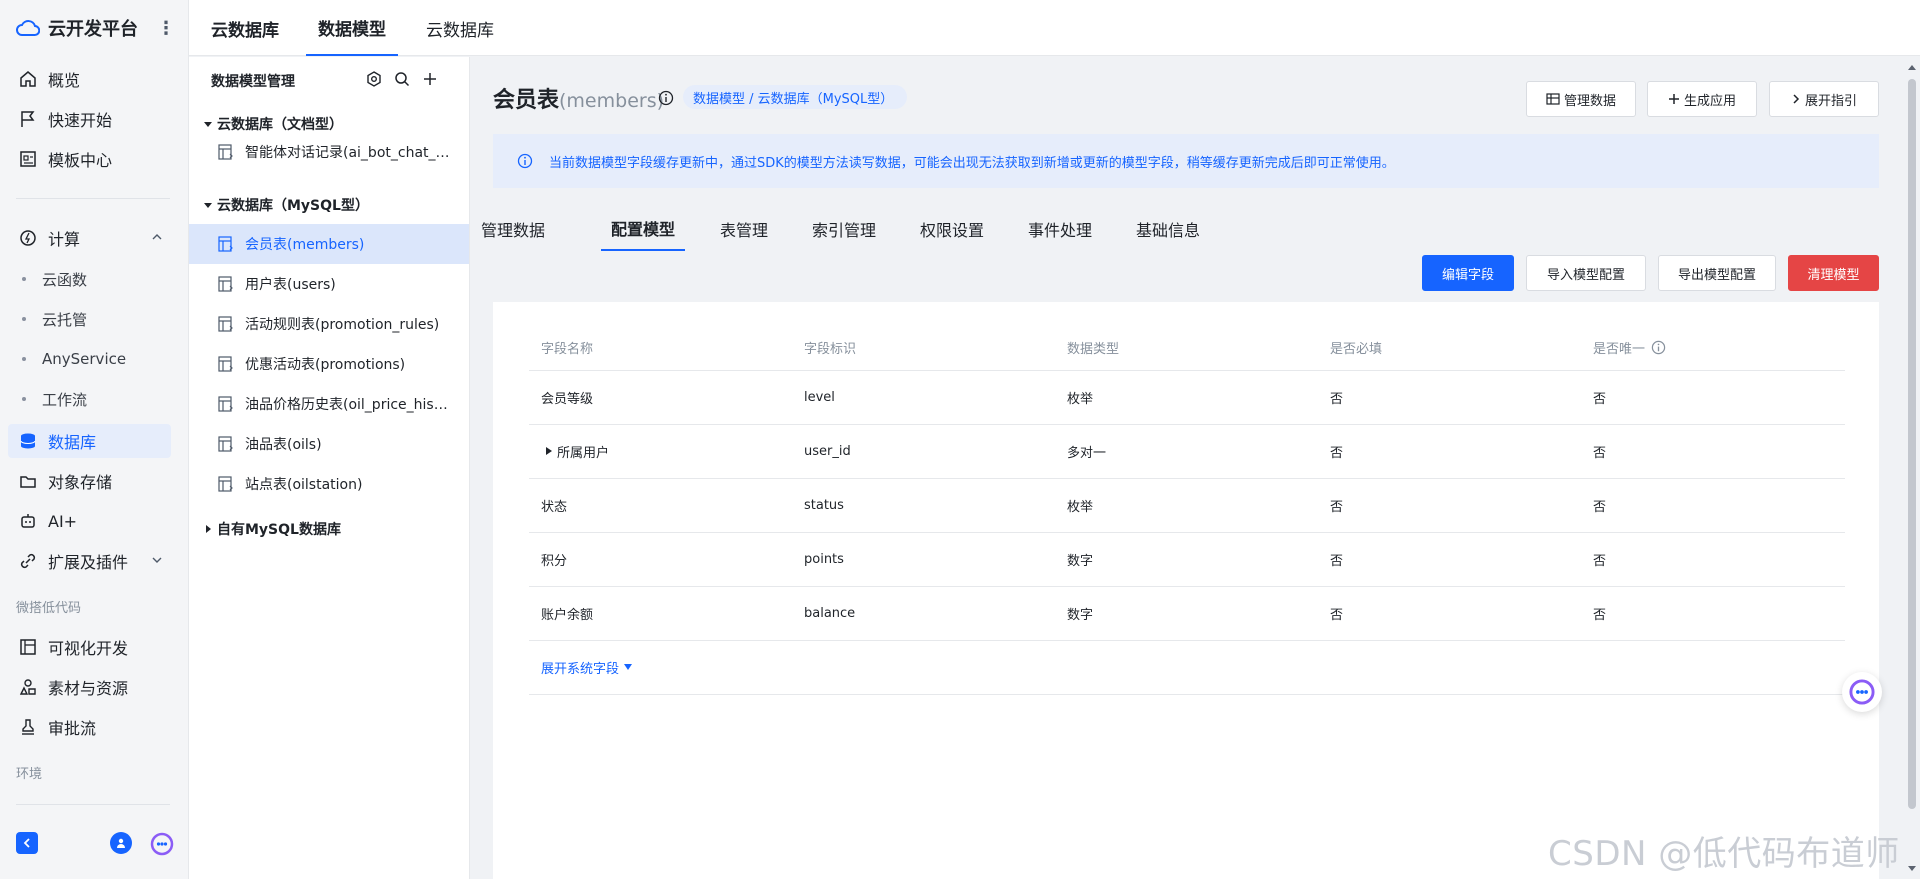 The image size is (1920, 879). What do you see at coordinates (744, 229) in the screenshot?
I see `tab-table-management: 表管理` at bounding box center [744, 229].